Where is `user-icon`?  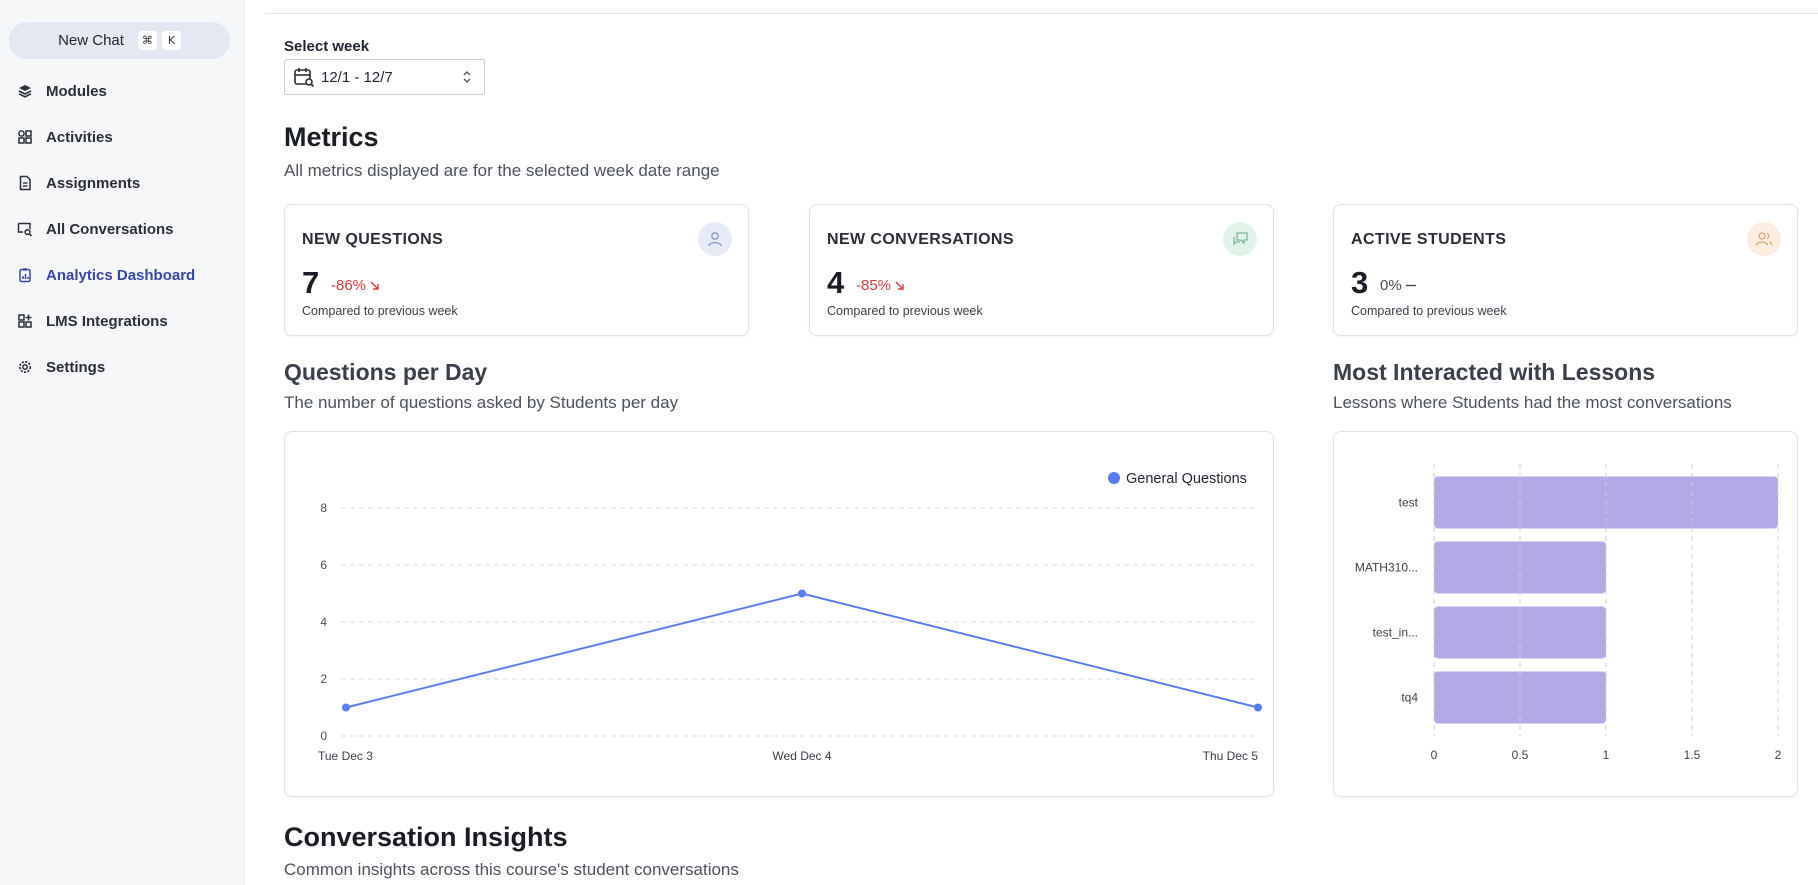 user-icon is located at coordinates (715, 239).